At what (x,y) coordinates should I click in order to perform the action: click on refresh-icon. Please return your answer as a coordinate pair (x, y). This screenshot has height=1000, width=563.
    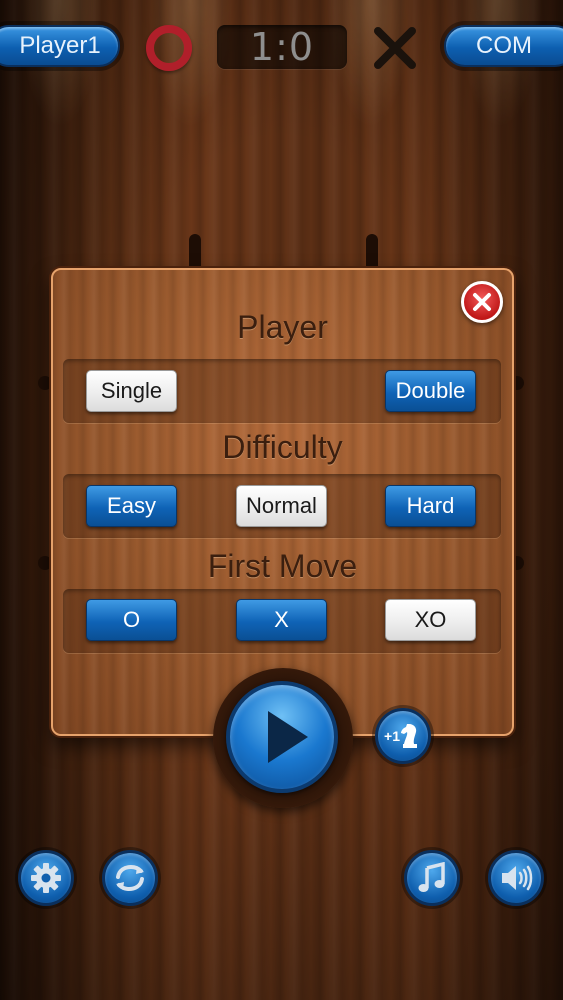
    Looking at the image, I should click on (130, 878).